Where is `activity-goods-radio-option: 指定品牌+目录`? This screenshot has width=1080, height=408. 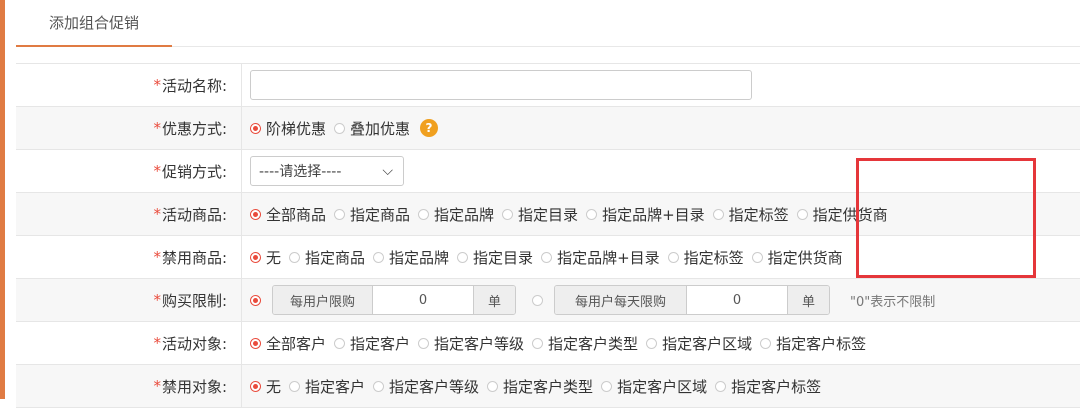
activity-goods-radio-option: 指定品牌+目录 is located at coordinates (645, 214).